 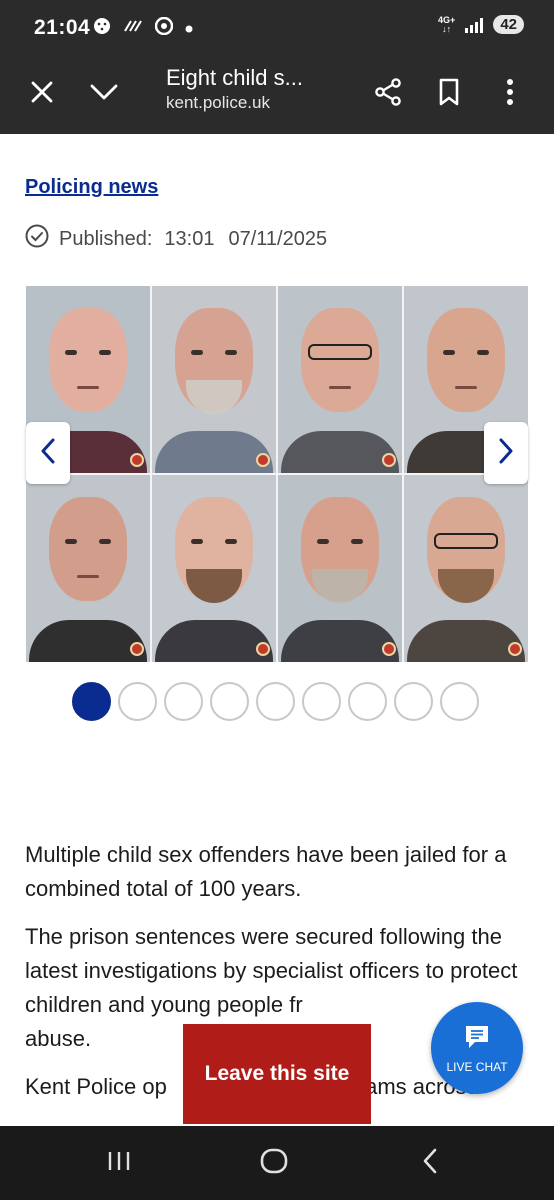 What do you see at coordinates (449, 92) in the screenshot?
I see `bookmark-icon` at bounding box center [449, 92].